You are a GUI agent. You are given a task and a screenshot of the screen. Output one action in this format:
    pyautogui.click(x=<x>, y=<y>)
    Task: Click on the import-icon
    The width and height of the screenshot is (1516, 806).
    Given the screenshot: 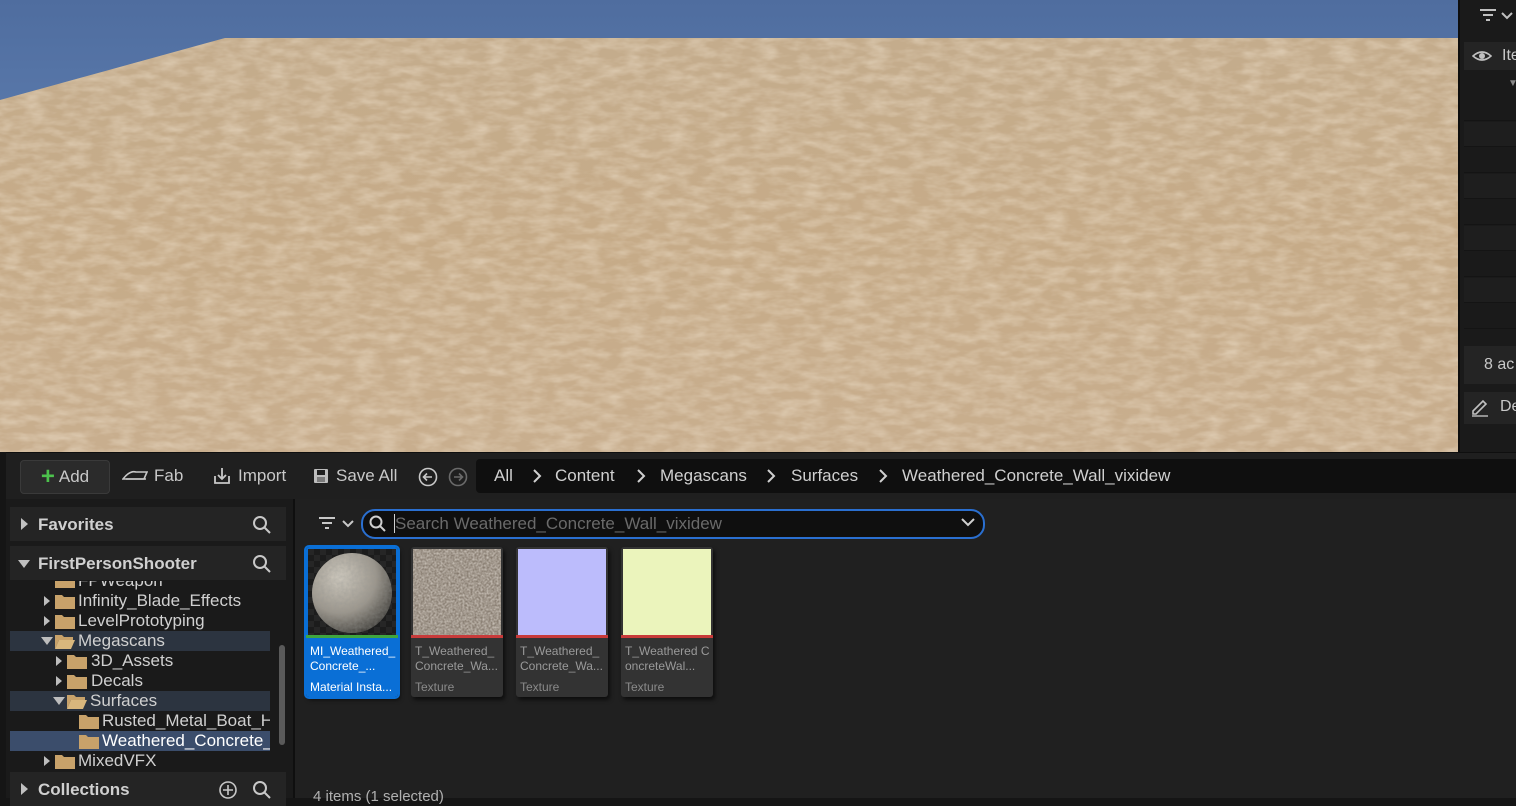 What is the action you would take?
    pyautogui.click(x=222, y=476)
    